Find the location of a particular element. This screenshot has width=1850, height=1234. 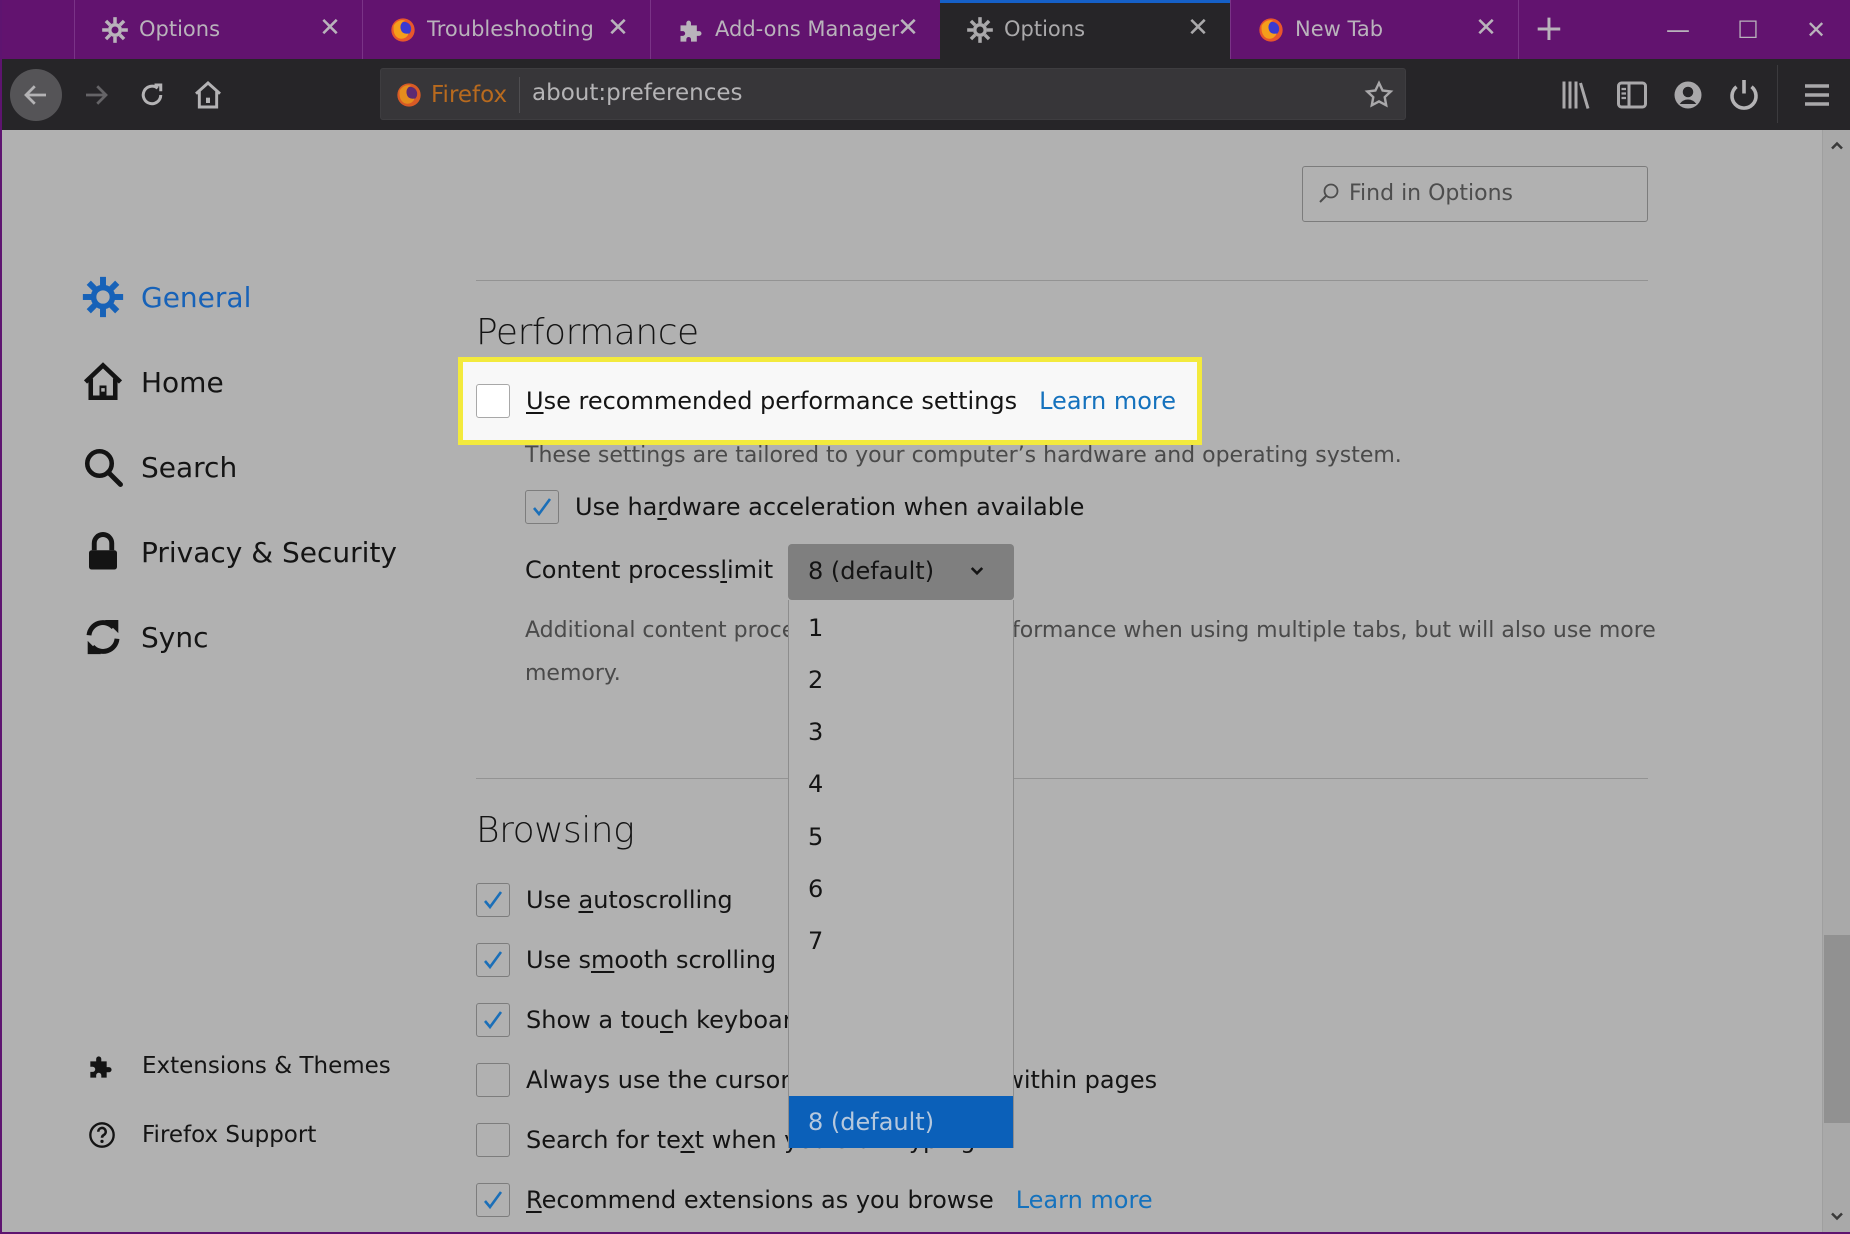

home-button is located at coordinates (208, 95).